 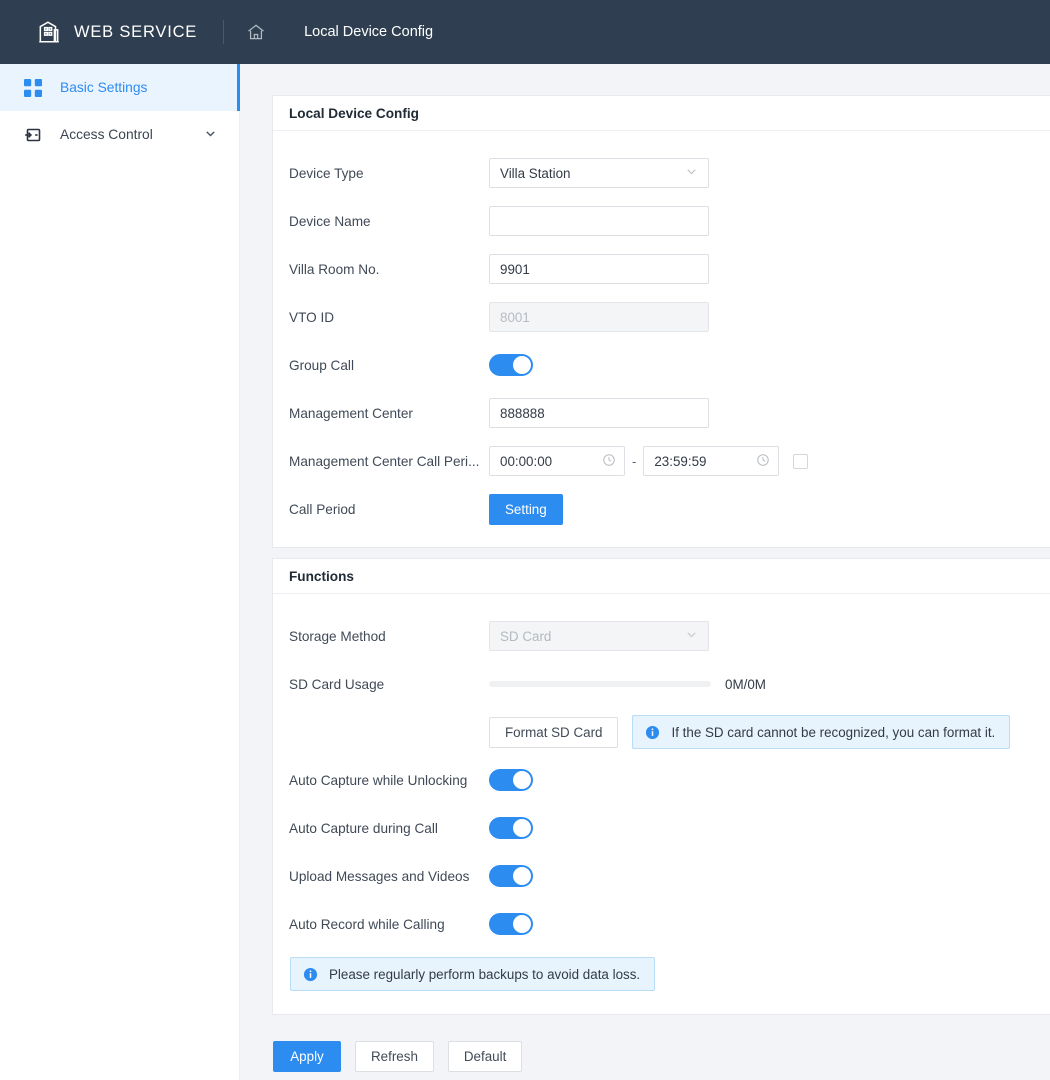 I want to click on row-management-center: Management Center, so click(x=661, y=413).